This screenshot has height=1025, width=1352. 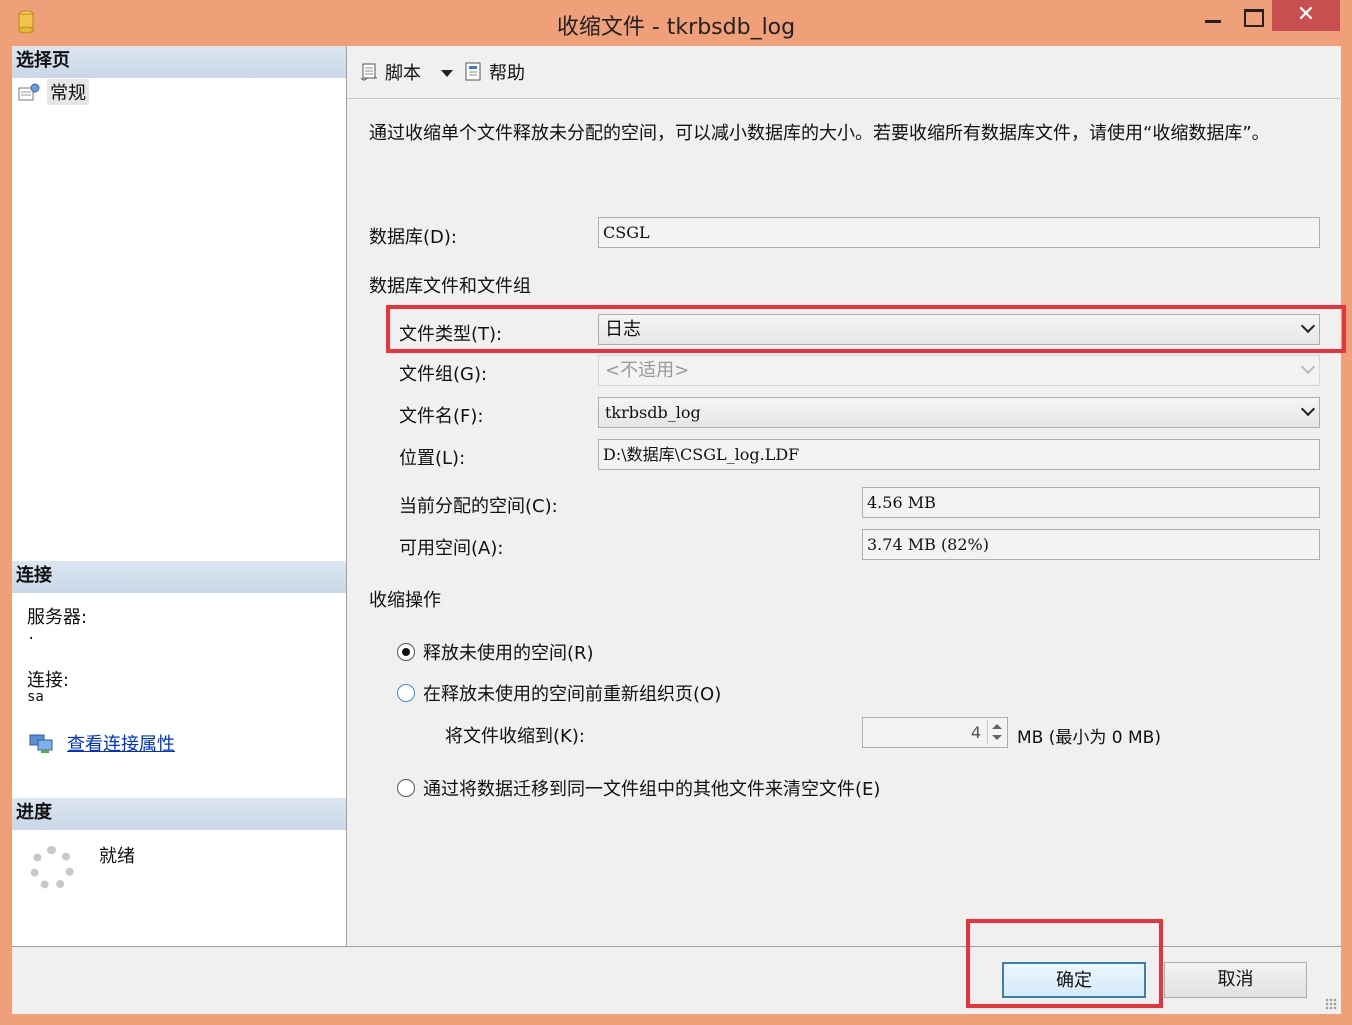 What do you see at coordinates (935, 732) in the screenshot?
I see `shrink-to-stepper: 4` at bounding box center [935, 732].